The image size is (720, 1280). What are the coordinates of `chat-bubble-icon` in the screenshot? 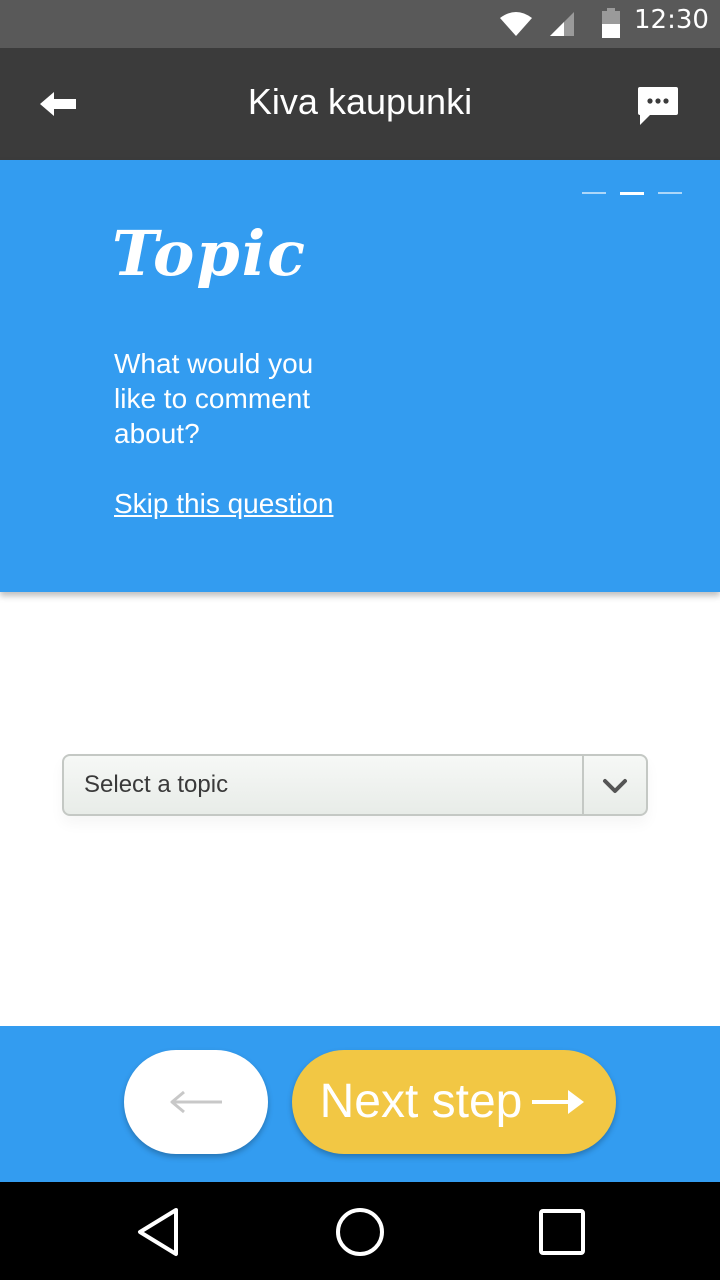 It's located at (658, 106).